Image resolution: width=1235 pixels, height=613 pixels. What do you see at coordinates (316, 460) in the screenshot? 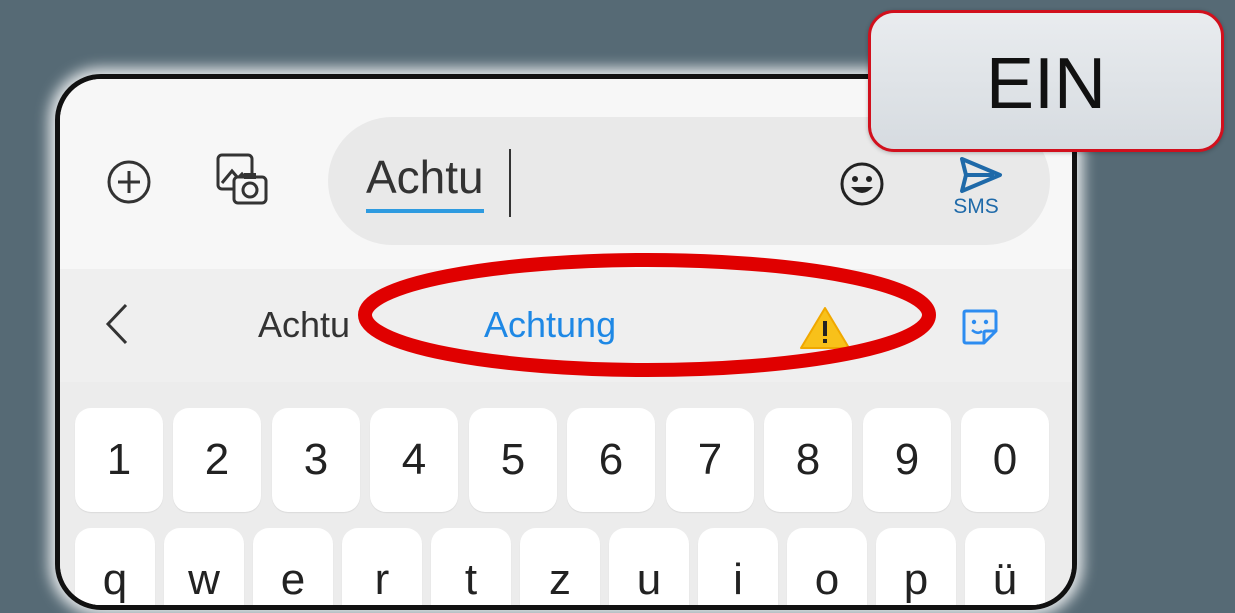
I see `key-3: 3` at bounding box center [316, 460].